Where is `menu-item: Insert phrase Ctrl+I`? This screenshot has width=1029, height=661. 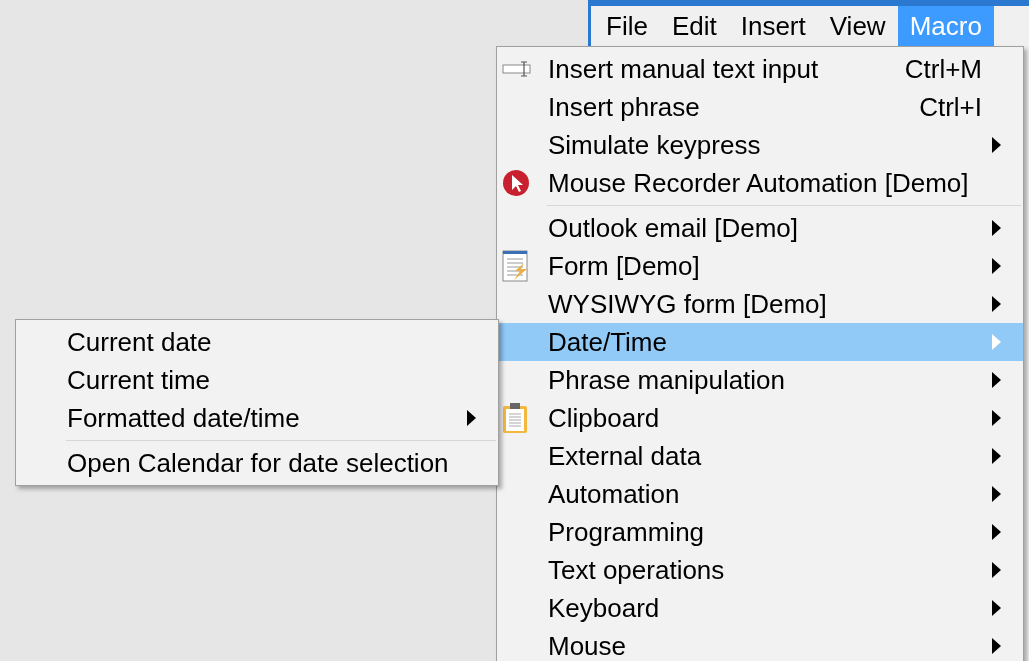 menu-item: Insert phrase Ctrl+I is located at coordinates (760, 107).